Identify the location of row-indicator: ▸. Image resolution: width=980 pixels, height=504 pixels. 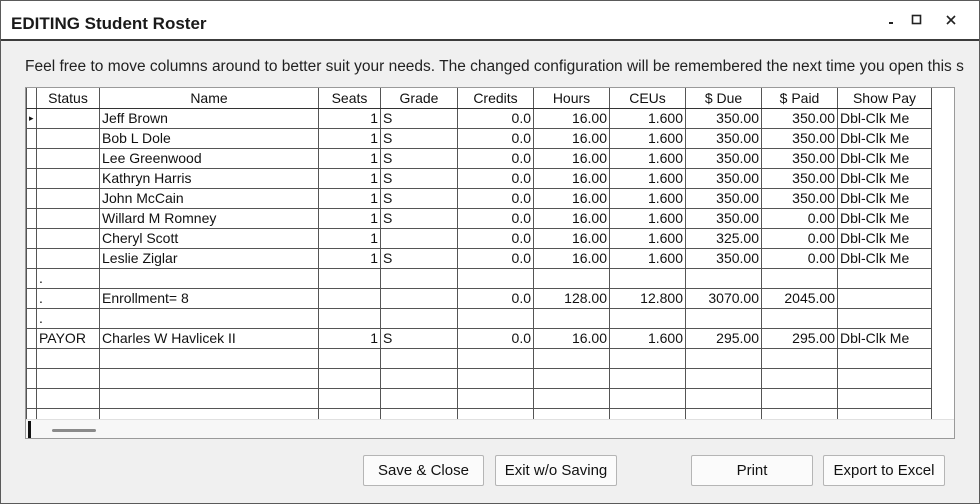
(31, 118).